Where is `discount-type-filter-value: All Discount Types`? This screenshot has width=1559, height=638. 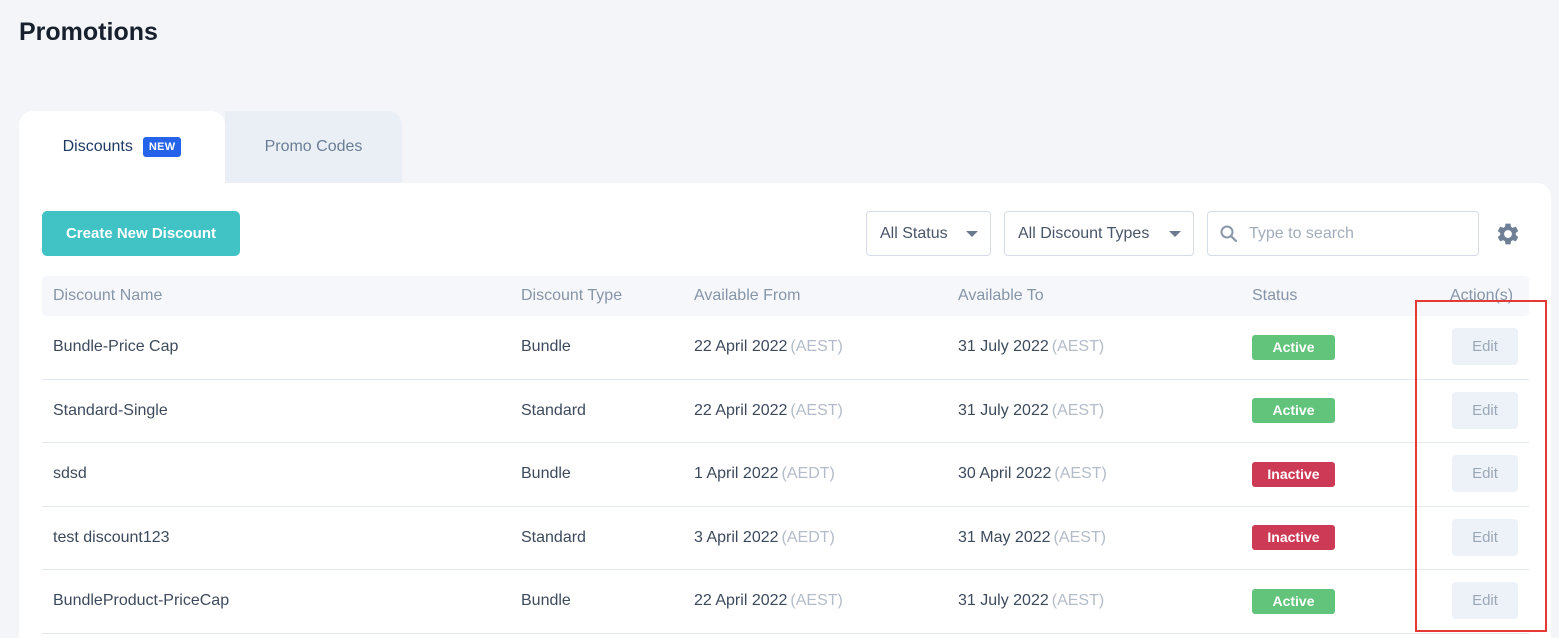 discount-type-filter-value: All Discount Types is located at coordinates (1084, 233).